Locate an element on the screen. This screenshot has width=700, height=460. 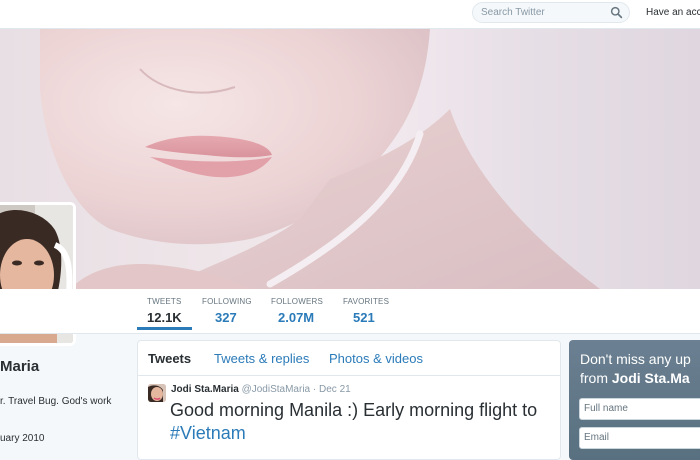
have-account-link: Have an acco is located at coordinates (673, 12).